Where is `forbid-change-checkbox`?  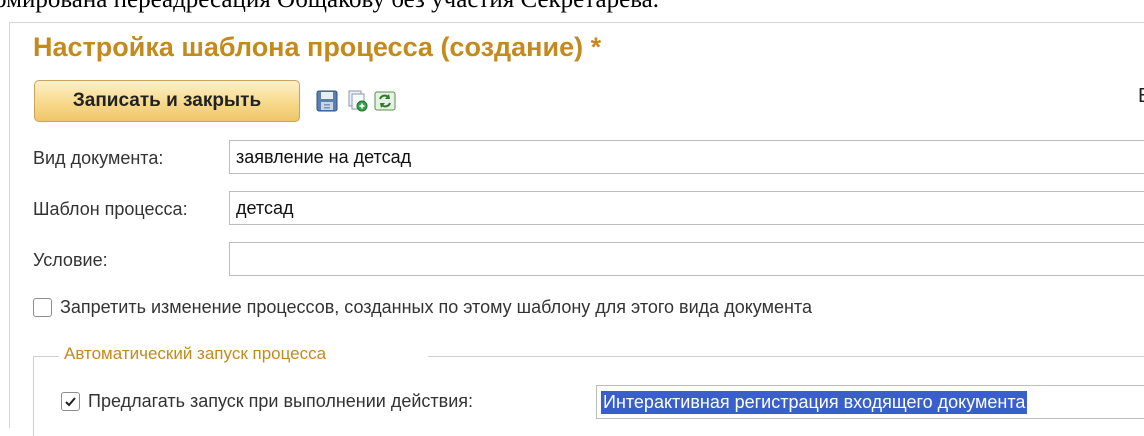 forbid-change-checkbox is located at coordinates (42, 307).